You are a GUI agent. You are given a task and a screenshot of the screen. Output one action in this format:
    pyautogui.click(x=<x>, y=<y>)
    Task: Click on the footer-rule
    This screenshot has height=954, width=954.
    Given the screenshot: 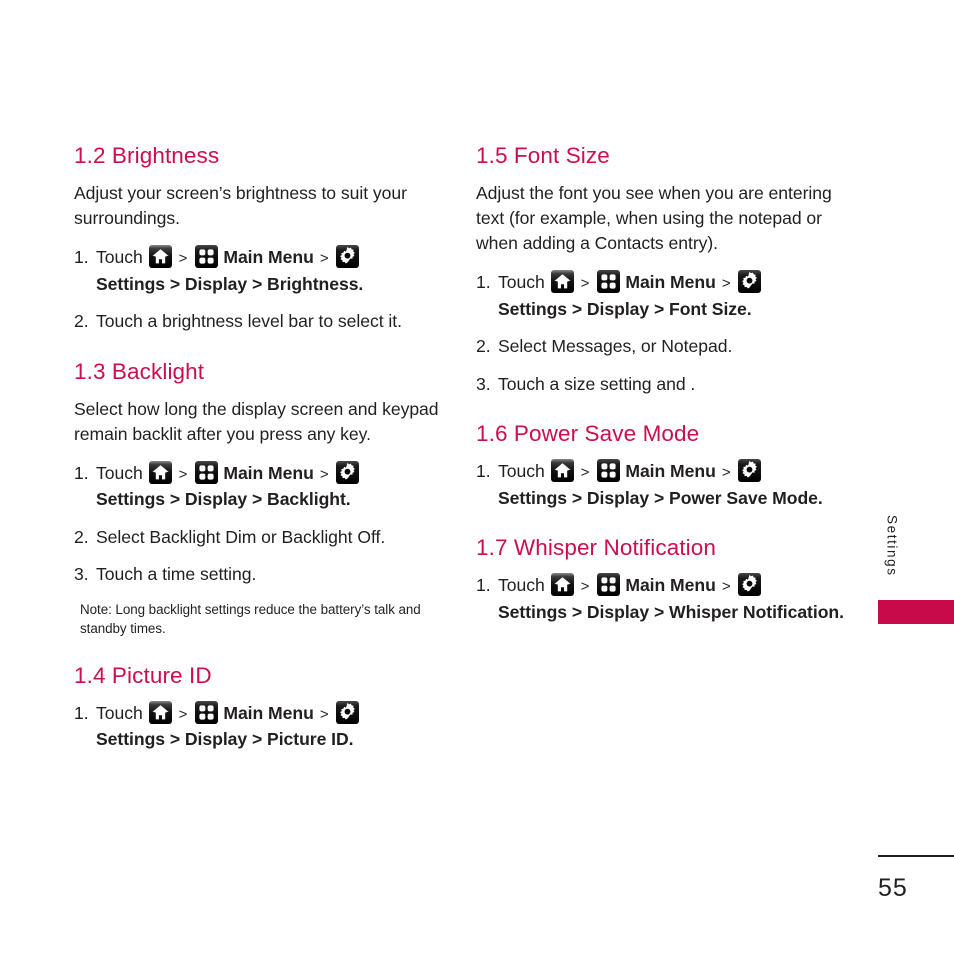 What is the action you would take?
    pyautogui.click(x=916, y=856)
    